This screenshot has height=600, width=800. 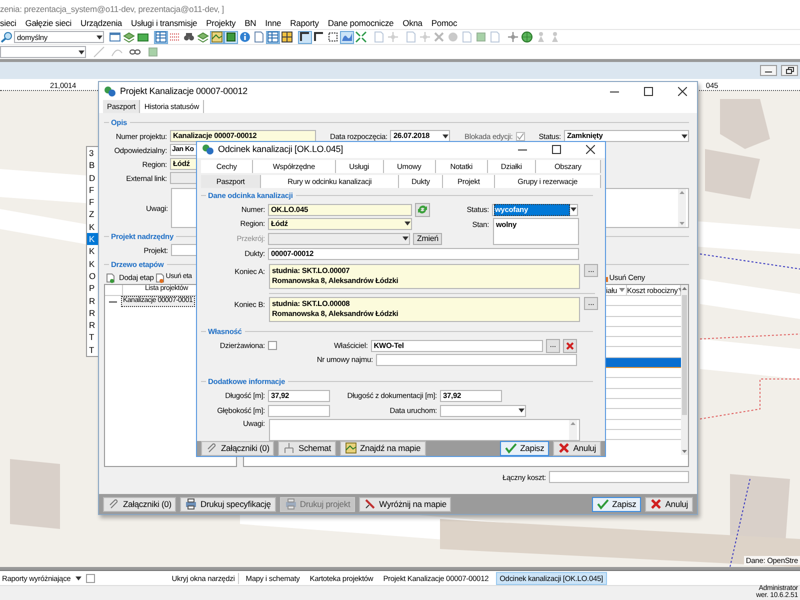 What do you see at coordinates (427, 238) in the screenshot?
I see `button: Zmień` at bounding box center [427, 238].